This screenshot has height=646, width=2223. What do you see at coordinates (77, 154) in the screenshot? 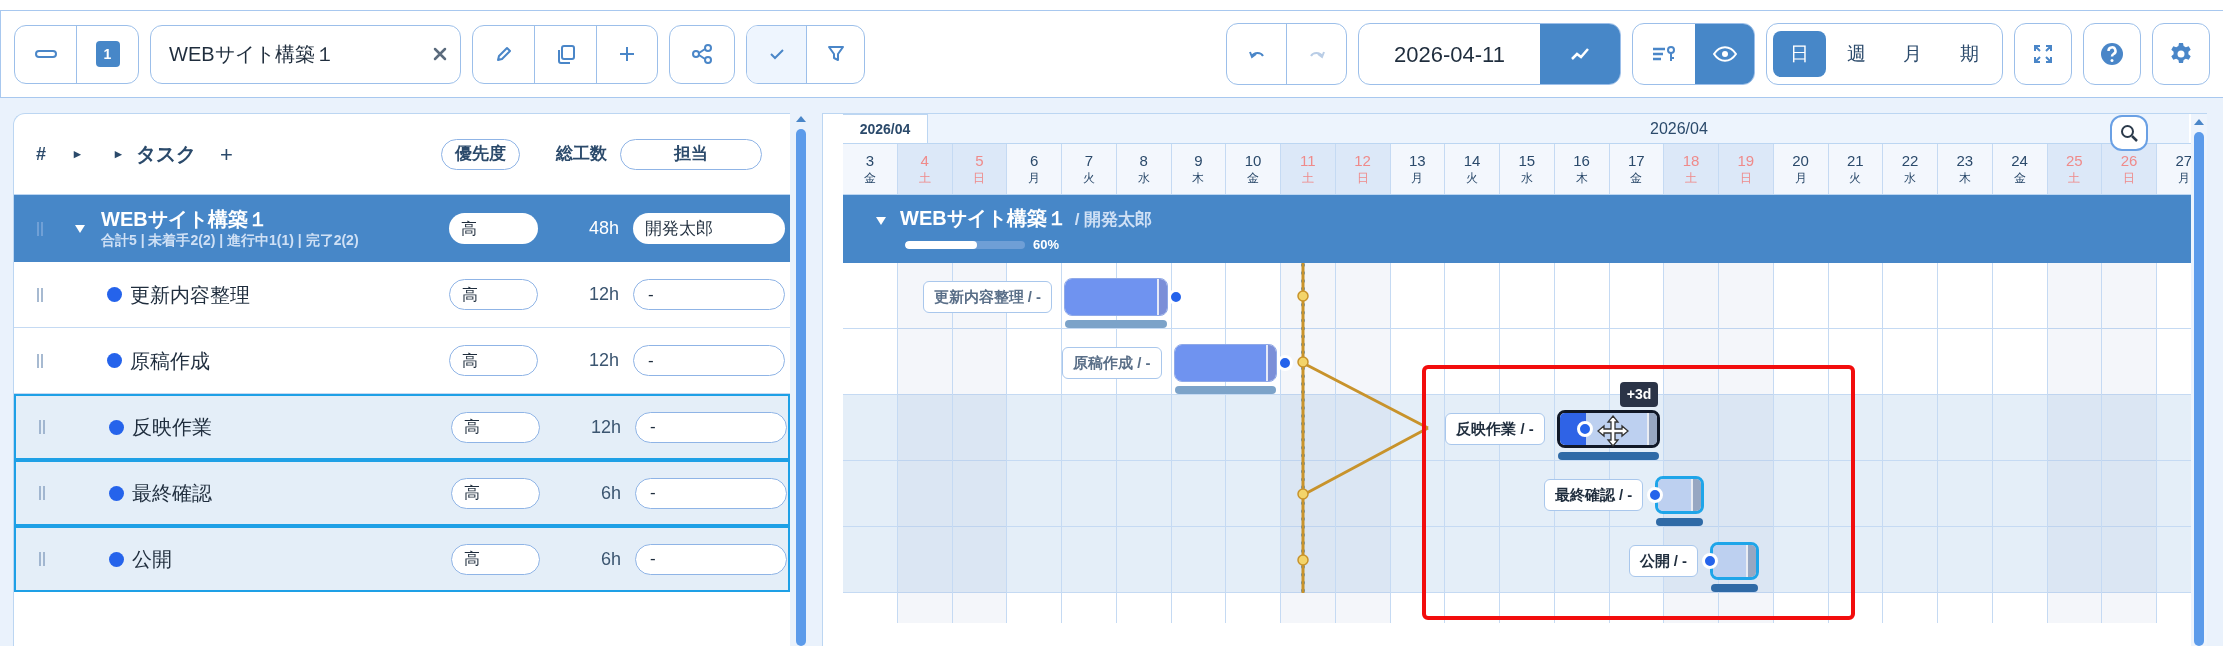
I see `expand-all-toggle: ▸` at bounding box center [77, 154].